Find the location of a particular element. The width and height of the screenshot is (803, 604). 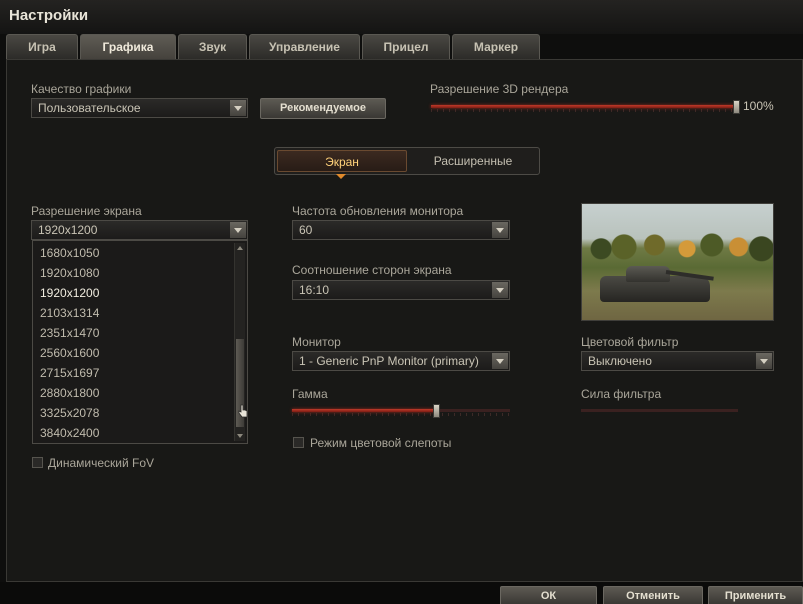

scroll-up-icon is located at coordinates (240, 248).